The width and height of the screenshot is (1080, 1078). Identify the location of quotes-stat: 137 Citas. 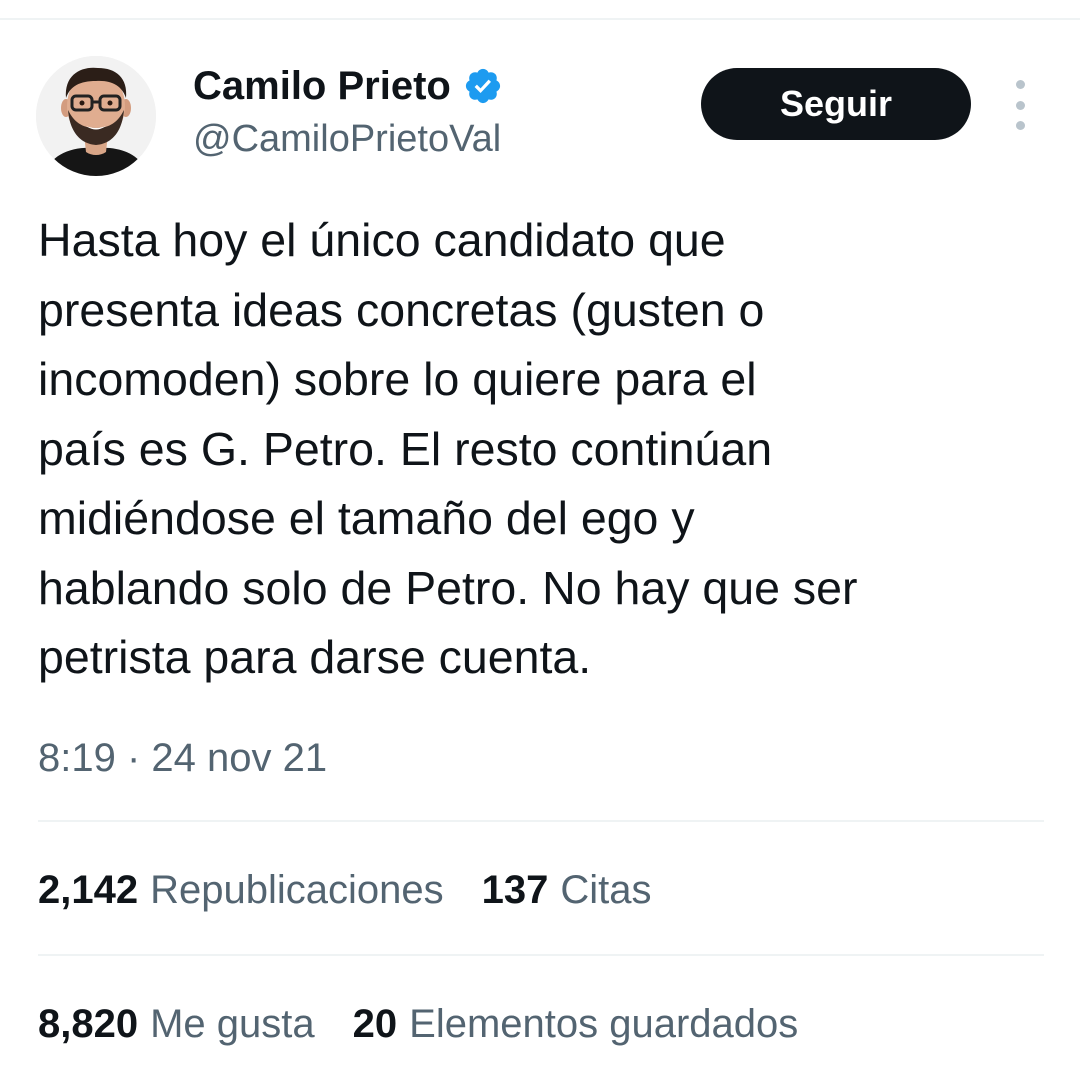
(567, 890).